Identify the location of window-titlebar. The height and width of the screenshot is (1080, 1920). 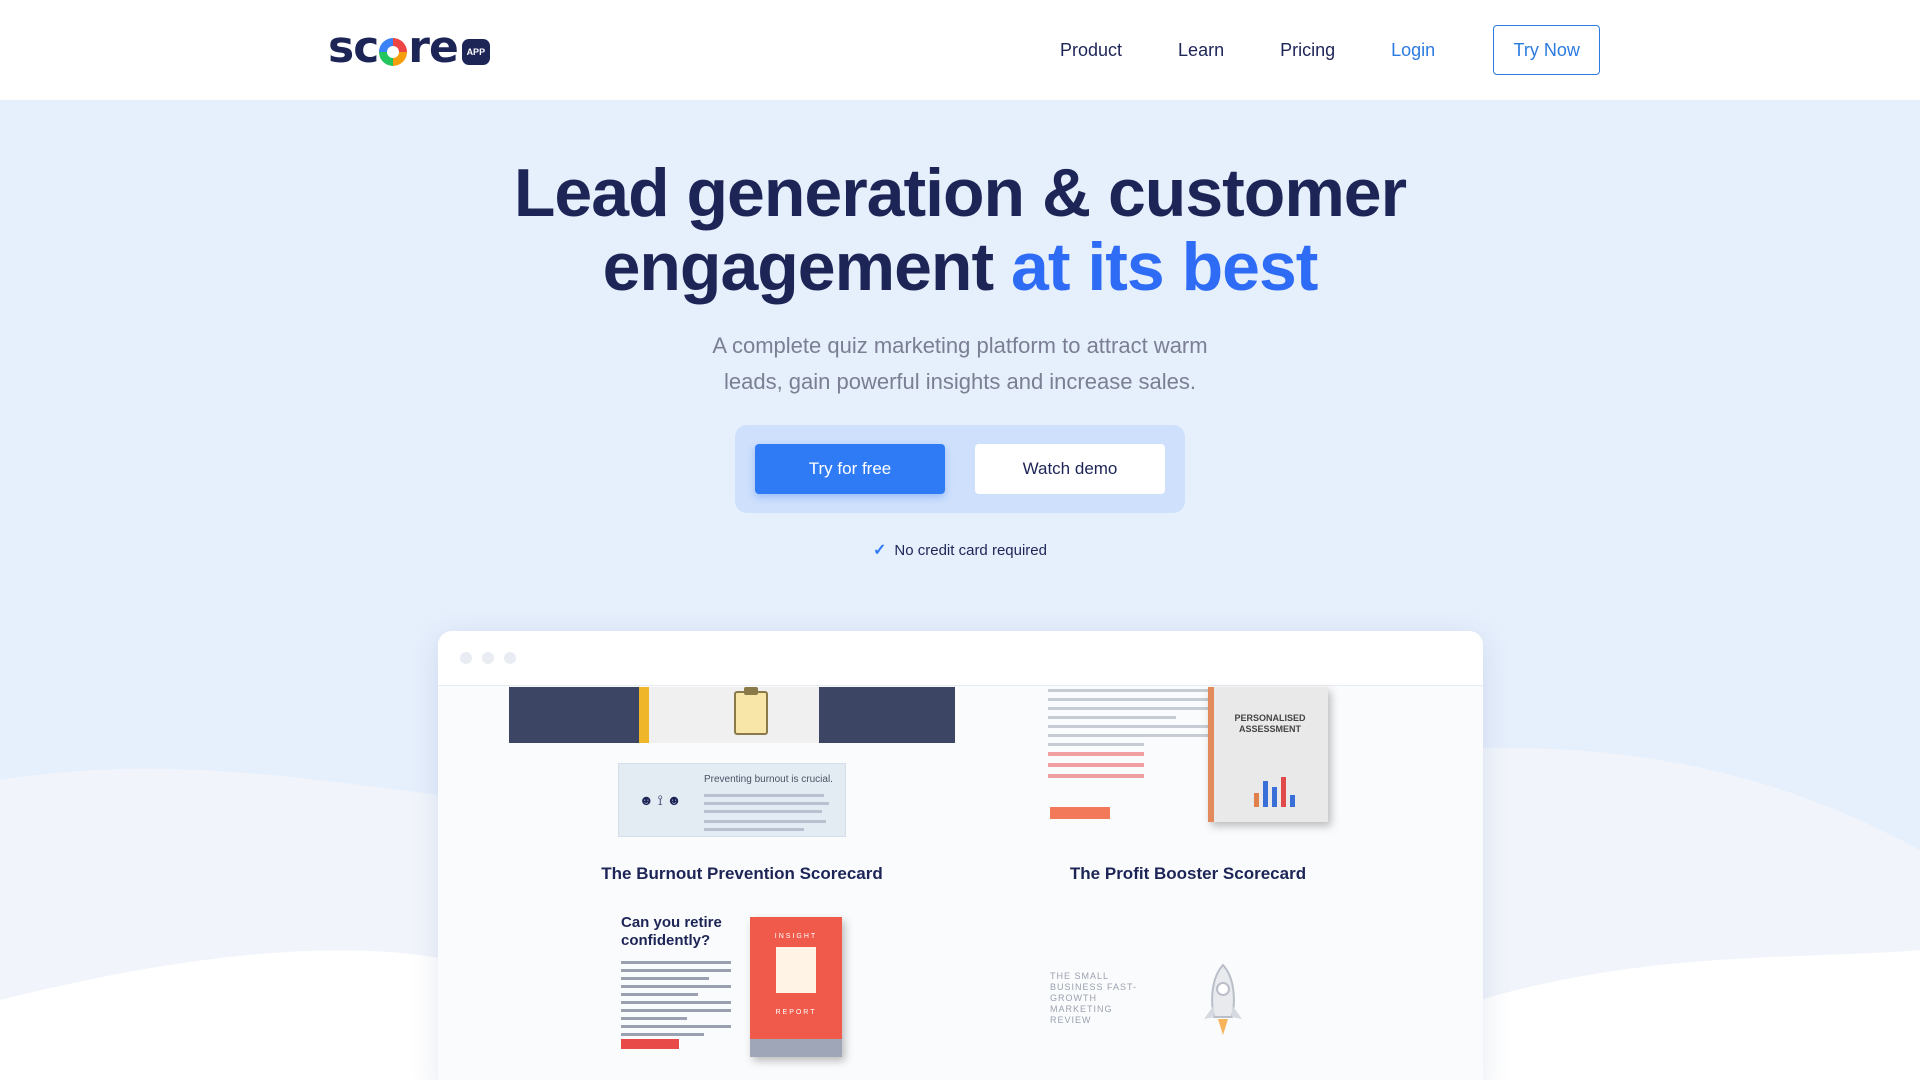
(960, 658).